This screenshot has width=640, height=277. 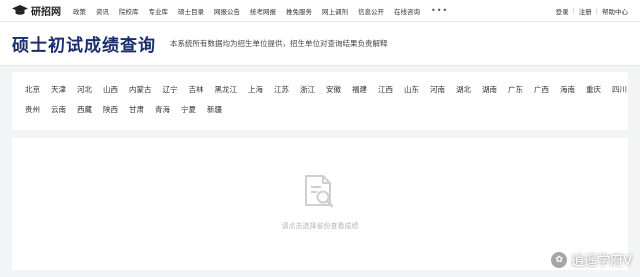 I want to click on region-option: 湖北, so click(x=463, y=89).